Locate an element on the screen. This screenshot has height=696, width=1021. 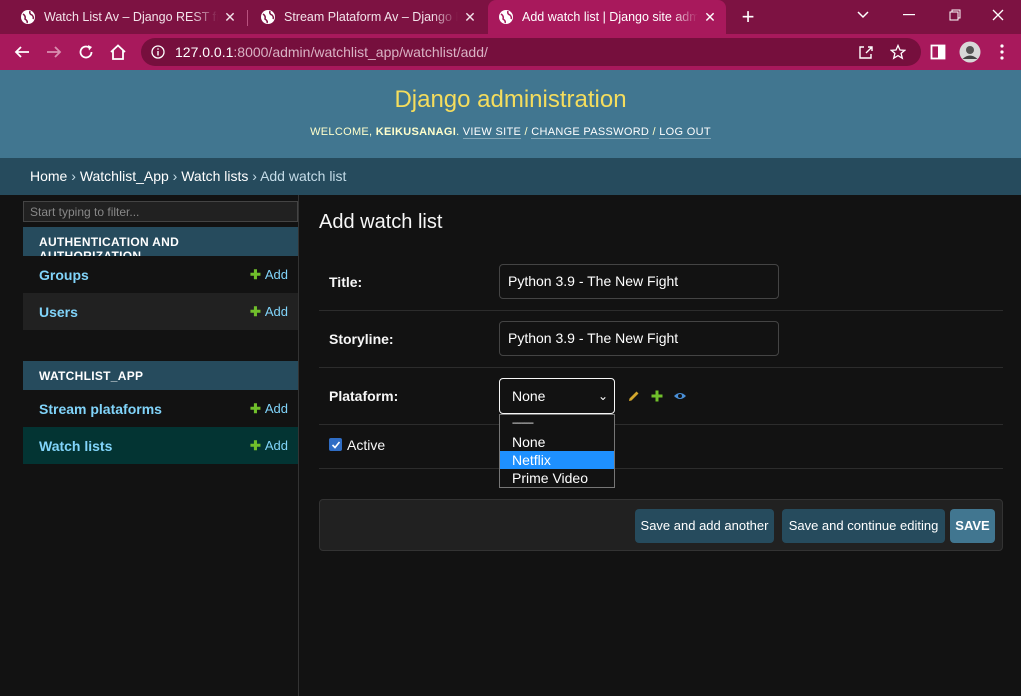
active-checkbox is located at coordinates (335, 444).